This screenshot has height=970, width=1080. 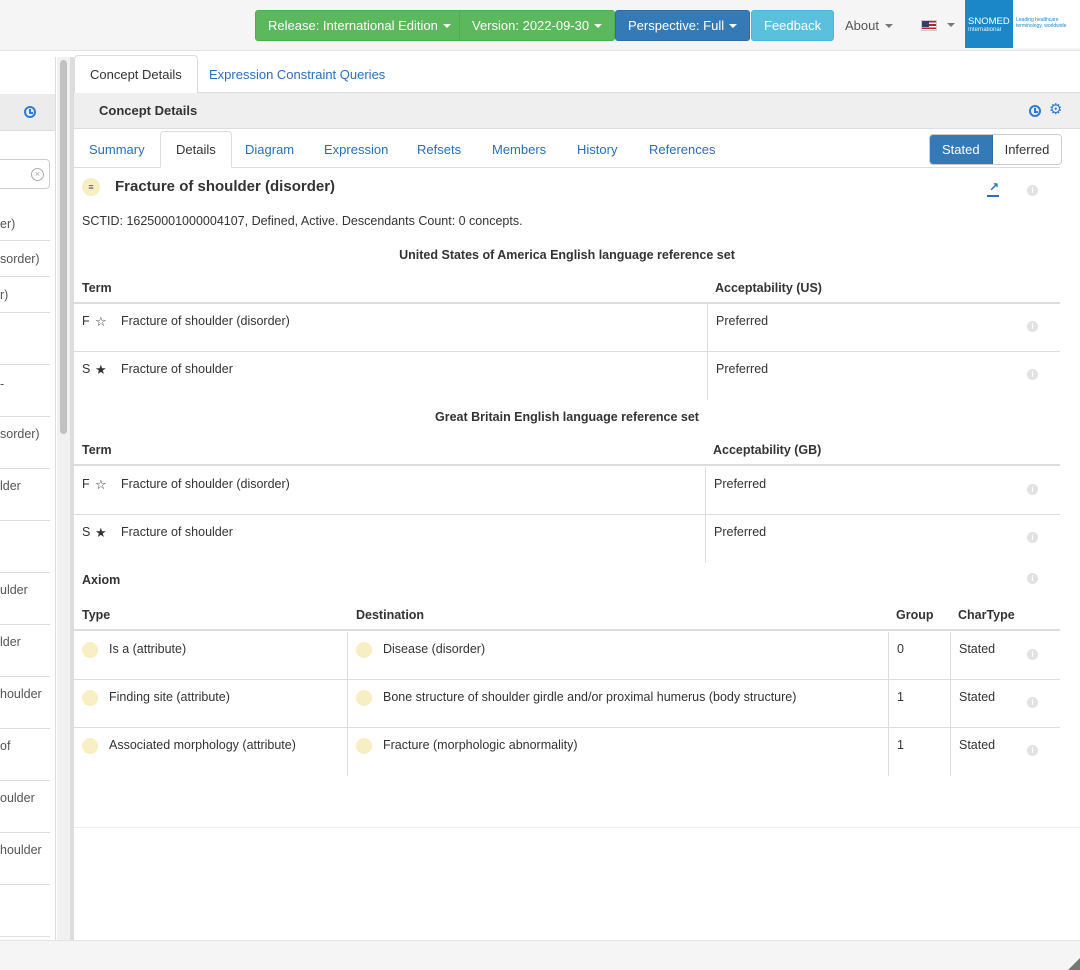 What do you see at coordinates (1074, 964) in the screenshot?
I see `resize-handle-icon` at bounding box center [1074, 964].